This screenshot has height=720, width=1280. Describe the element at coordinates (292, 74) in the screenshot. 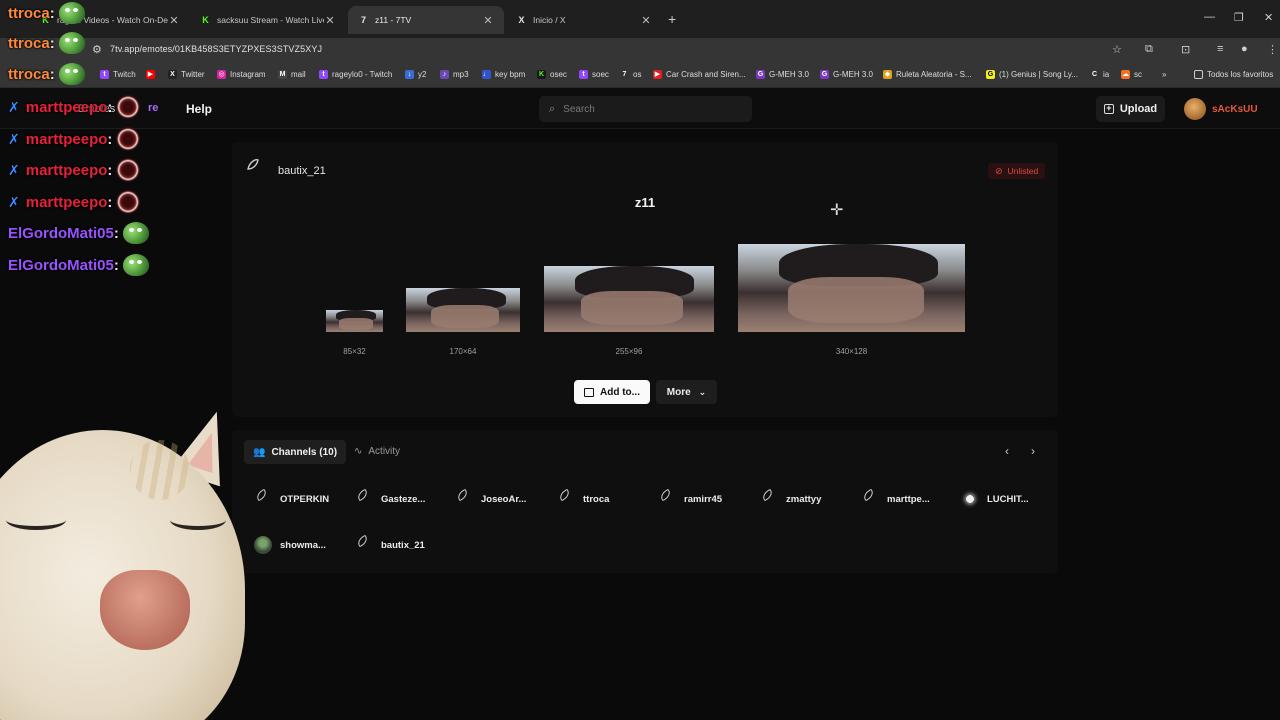

I see `bookmark-item: Mmail` at that location.